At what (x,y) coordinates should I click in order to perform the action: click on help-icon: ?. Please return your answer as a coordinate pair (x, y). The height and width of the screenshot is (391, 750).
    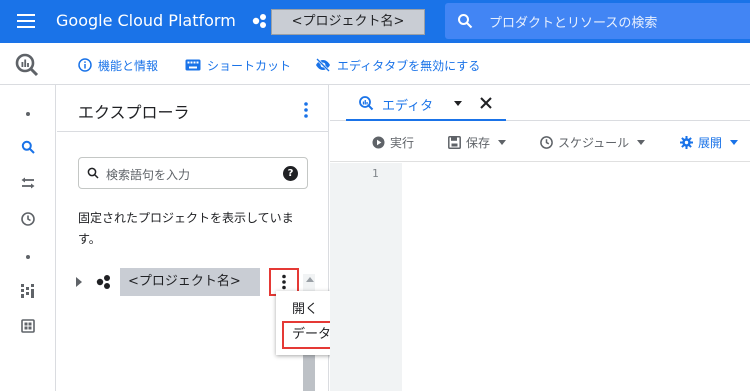
    Looking at the image, I should click on (290, 173).